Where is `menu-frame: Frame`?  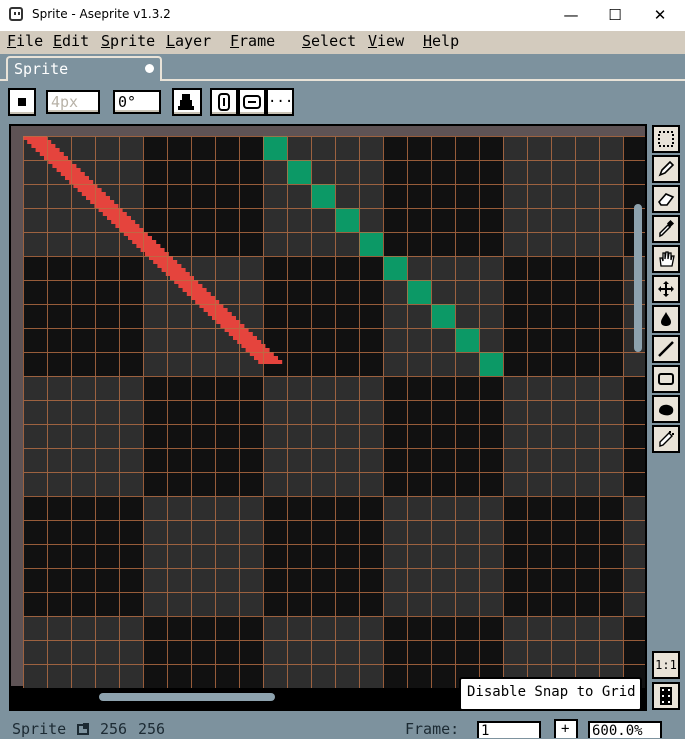 menu-frame: Frame is located at coordinates (252, 41).